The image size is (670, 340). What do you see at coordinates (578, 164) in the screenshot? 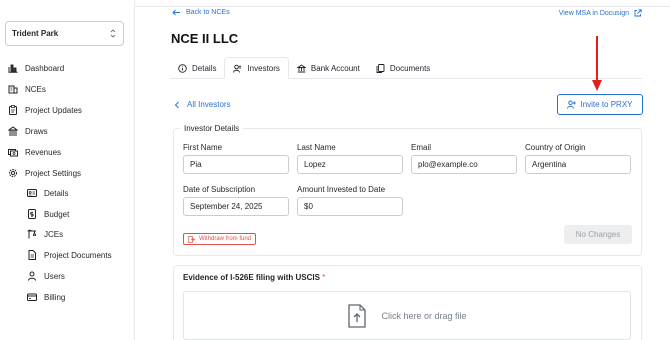
I see `country-field: Argentina` at bounding box center [578, 164].